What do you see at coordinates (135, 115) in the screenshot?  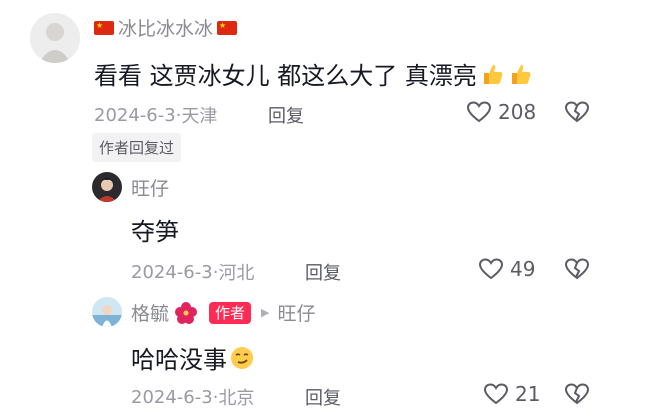 I see `comment-date: 2024-6-3` at bounding box center [135, 115].